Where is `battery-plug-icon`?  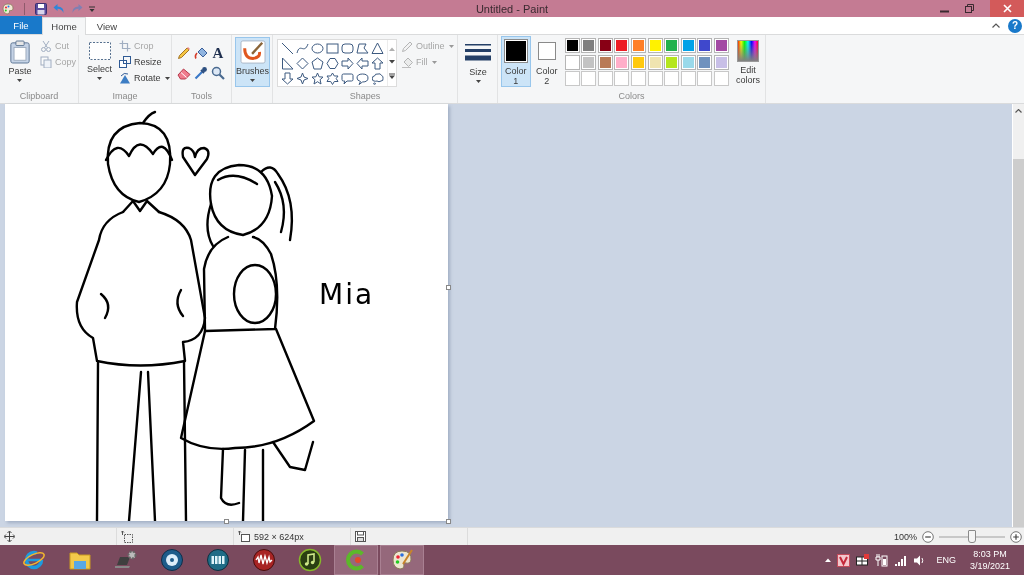 battery-plug-icon is located at coordinates (882, 560).